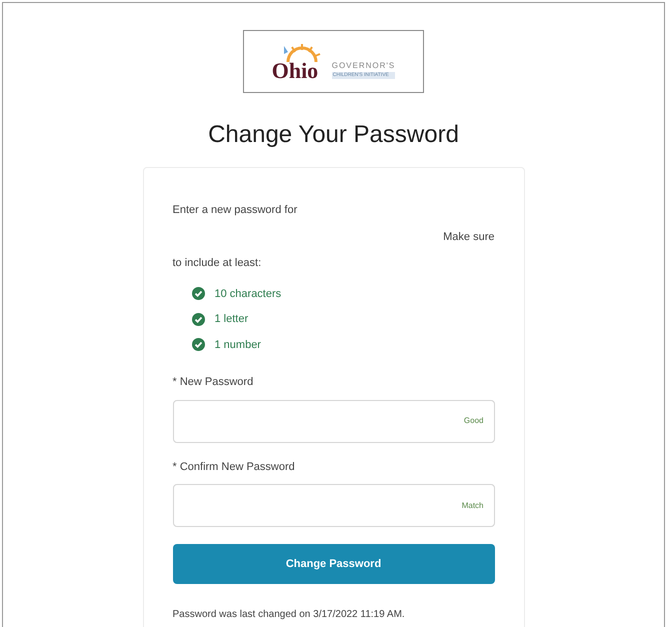 The height and width of the screenshot is (627, 667). Describe the element at coordinates (289, 615) in the screenshot. I see `footer-text: Password was last changed on 3/17/2022 11:19 AM.` at that location.